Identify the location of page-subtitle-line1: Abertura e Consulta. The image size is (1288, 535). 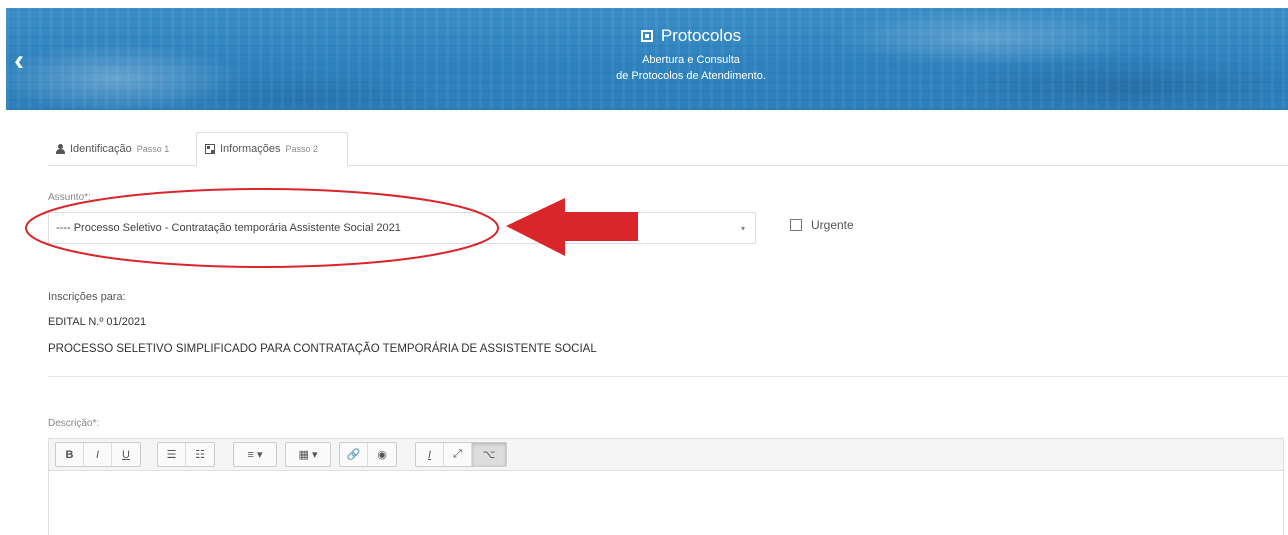
(691, 60).